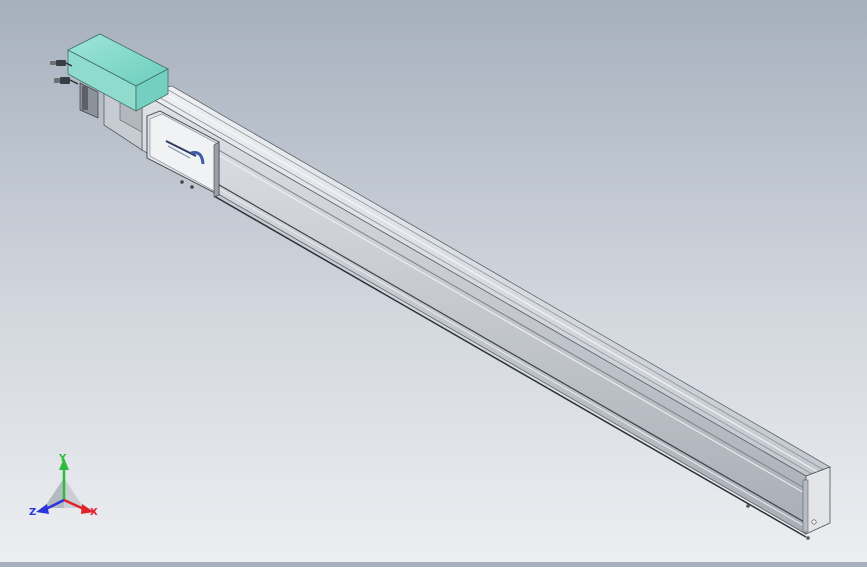 This screenshot has width=867, height=567. Describe the element at coordinates (63, 485) in the screenshot. I see `coordinate-triad: Y X Z` at that location.